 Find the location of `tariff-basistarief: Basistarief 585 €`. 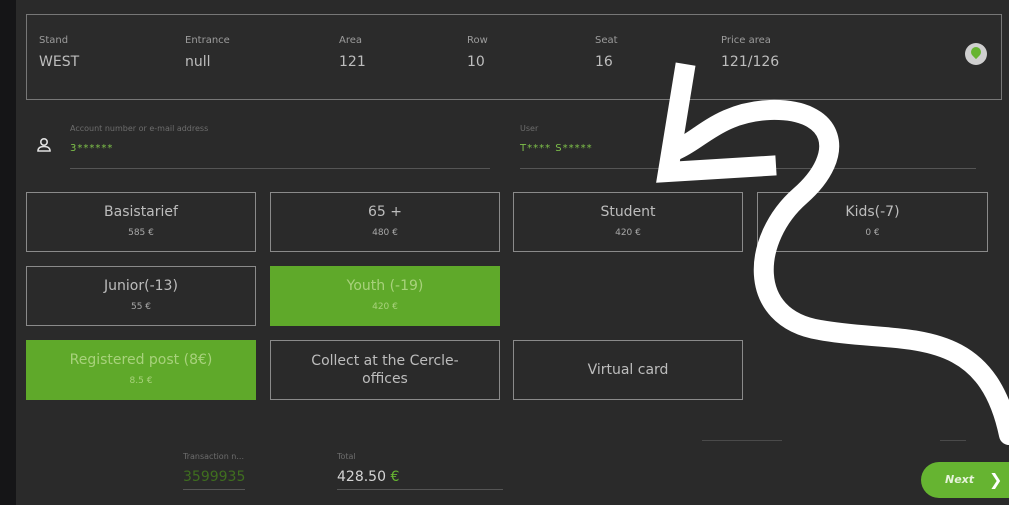

tariff-basistarief: Basistarief 585 € is located at coordinates (141, 222).